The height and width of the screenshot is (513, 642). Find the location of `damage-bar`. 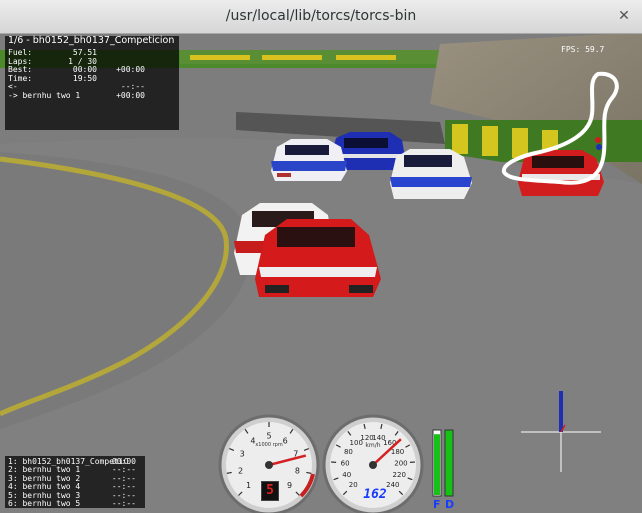

damage-bar is located at coordinates (449, 463).